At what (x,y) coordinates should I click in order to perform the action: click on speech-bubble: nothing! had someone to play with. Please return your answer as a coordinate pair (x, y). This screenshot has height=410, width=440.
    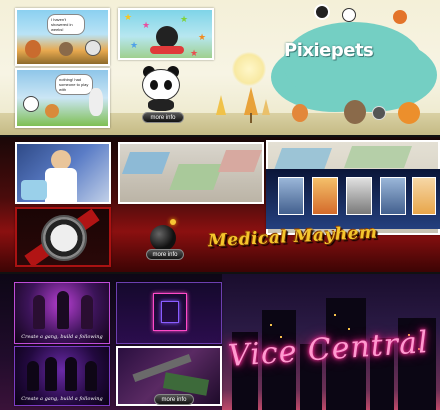
    Looking at the image, I should click on (74, 84).